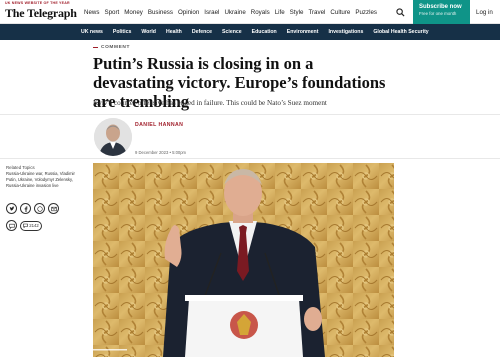 The width and height of the screenshot is (500, 357). What do you see at coordinates (95, 47) in the screenshot?
I see `kicker-bar` at bounding box center [95, 47].